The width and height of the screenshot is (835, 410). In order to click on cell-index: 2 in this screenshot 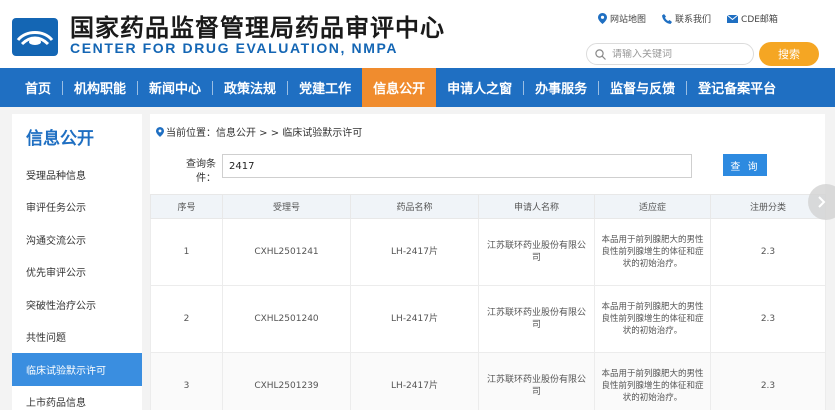, I will do `click(186, 319)`.